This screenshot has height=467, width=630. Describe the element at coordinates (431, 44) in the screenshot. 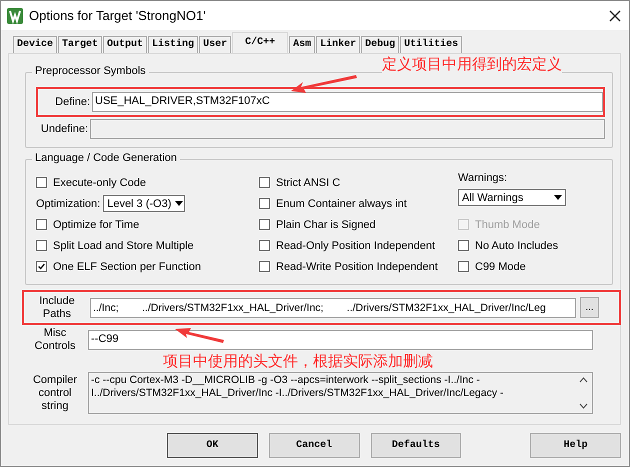

I see `tab: Utilities` at that location.